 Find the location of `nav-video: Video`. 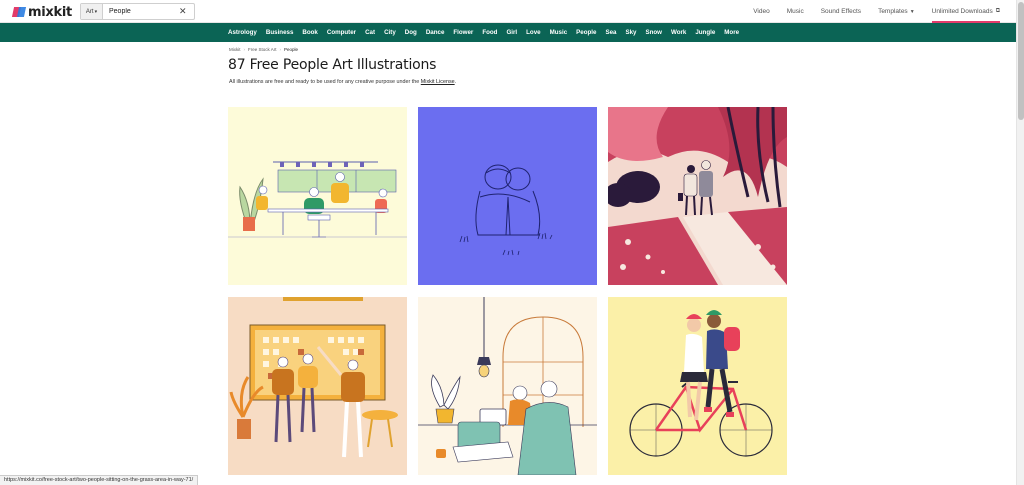

nav-video: Video is located at coordinates (761, 11).